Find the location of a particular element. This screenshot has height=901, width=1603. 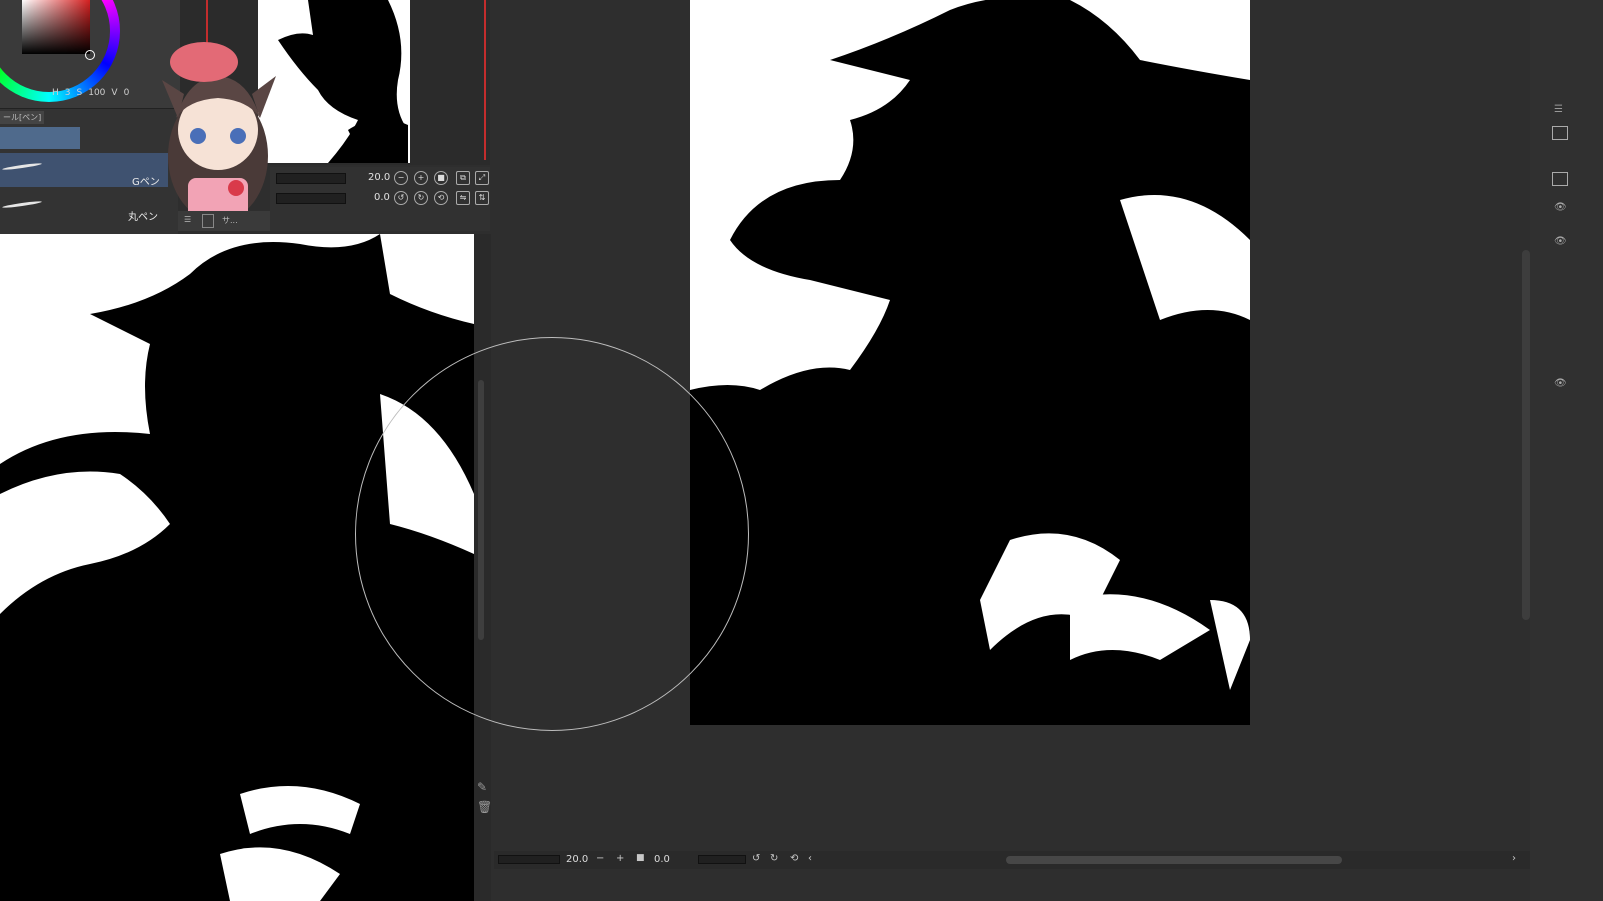

trash-icon: 🗑 is located at coordinates (484, 807).